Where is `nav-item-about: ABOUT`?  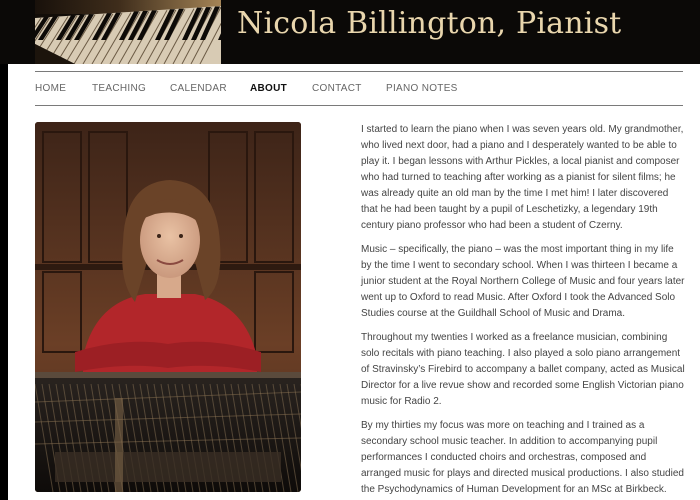 nav-item-about: ABOUT is located at coordinates (281, 88).